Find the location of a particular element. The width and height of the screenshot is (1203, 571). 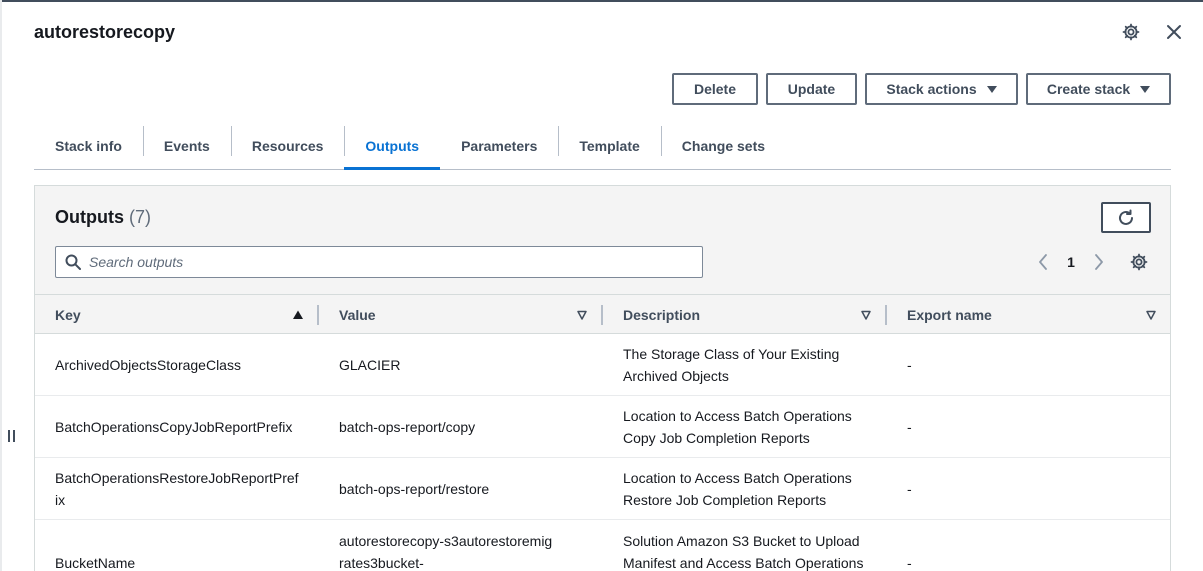

stack-title: autorestorecopy is located at coordinates (105, 32).